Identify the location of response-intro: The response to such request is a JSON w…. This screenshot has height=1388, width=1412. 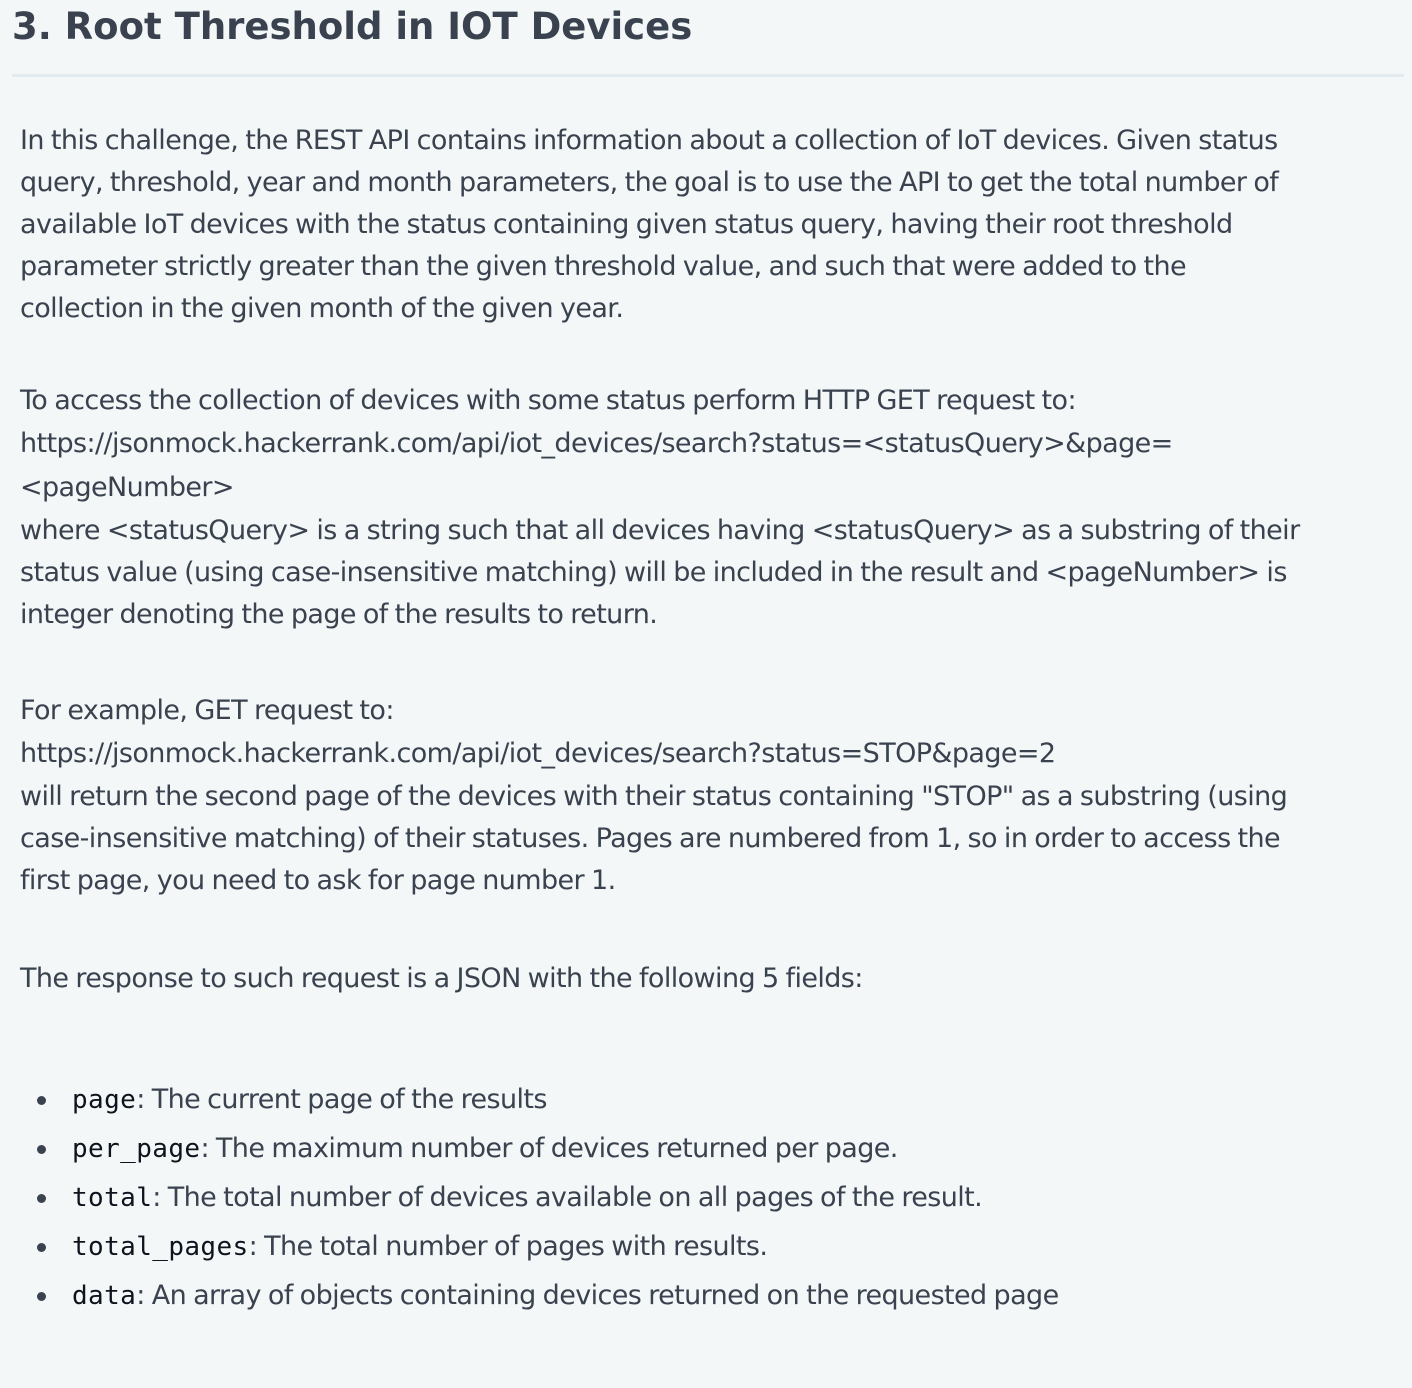
(441, 978).